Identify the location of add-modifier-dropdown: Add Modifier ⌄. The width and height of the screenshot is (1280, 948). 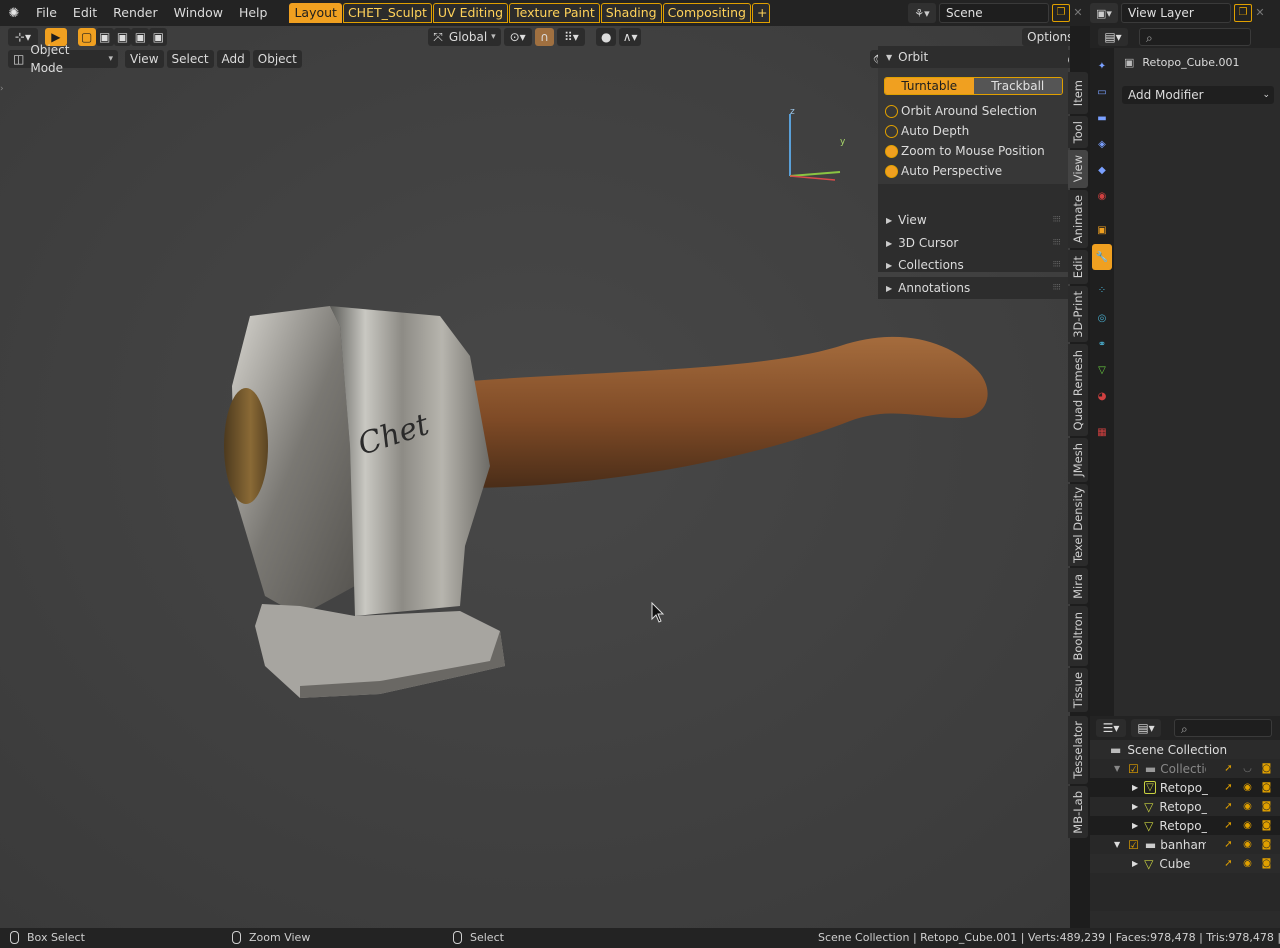
(1198, 95).